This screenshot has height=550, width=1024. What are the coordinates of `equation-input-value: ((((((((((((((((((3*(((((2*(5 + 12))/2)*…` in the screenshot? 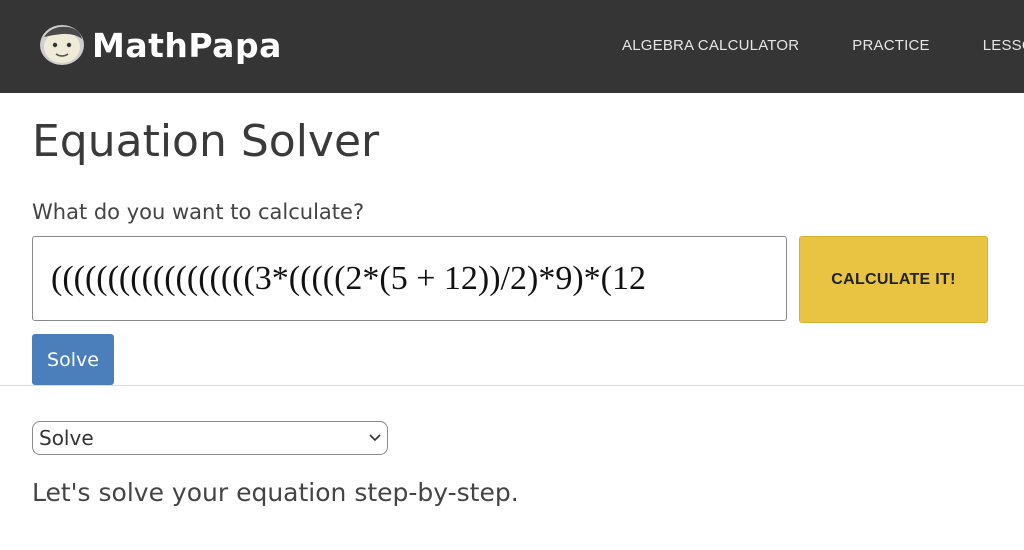 It's located at (348, 278).